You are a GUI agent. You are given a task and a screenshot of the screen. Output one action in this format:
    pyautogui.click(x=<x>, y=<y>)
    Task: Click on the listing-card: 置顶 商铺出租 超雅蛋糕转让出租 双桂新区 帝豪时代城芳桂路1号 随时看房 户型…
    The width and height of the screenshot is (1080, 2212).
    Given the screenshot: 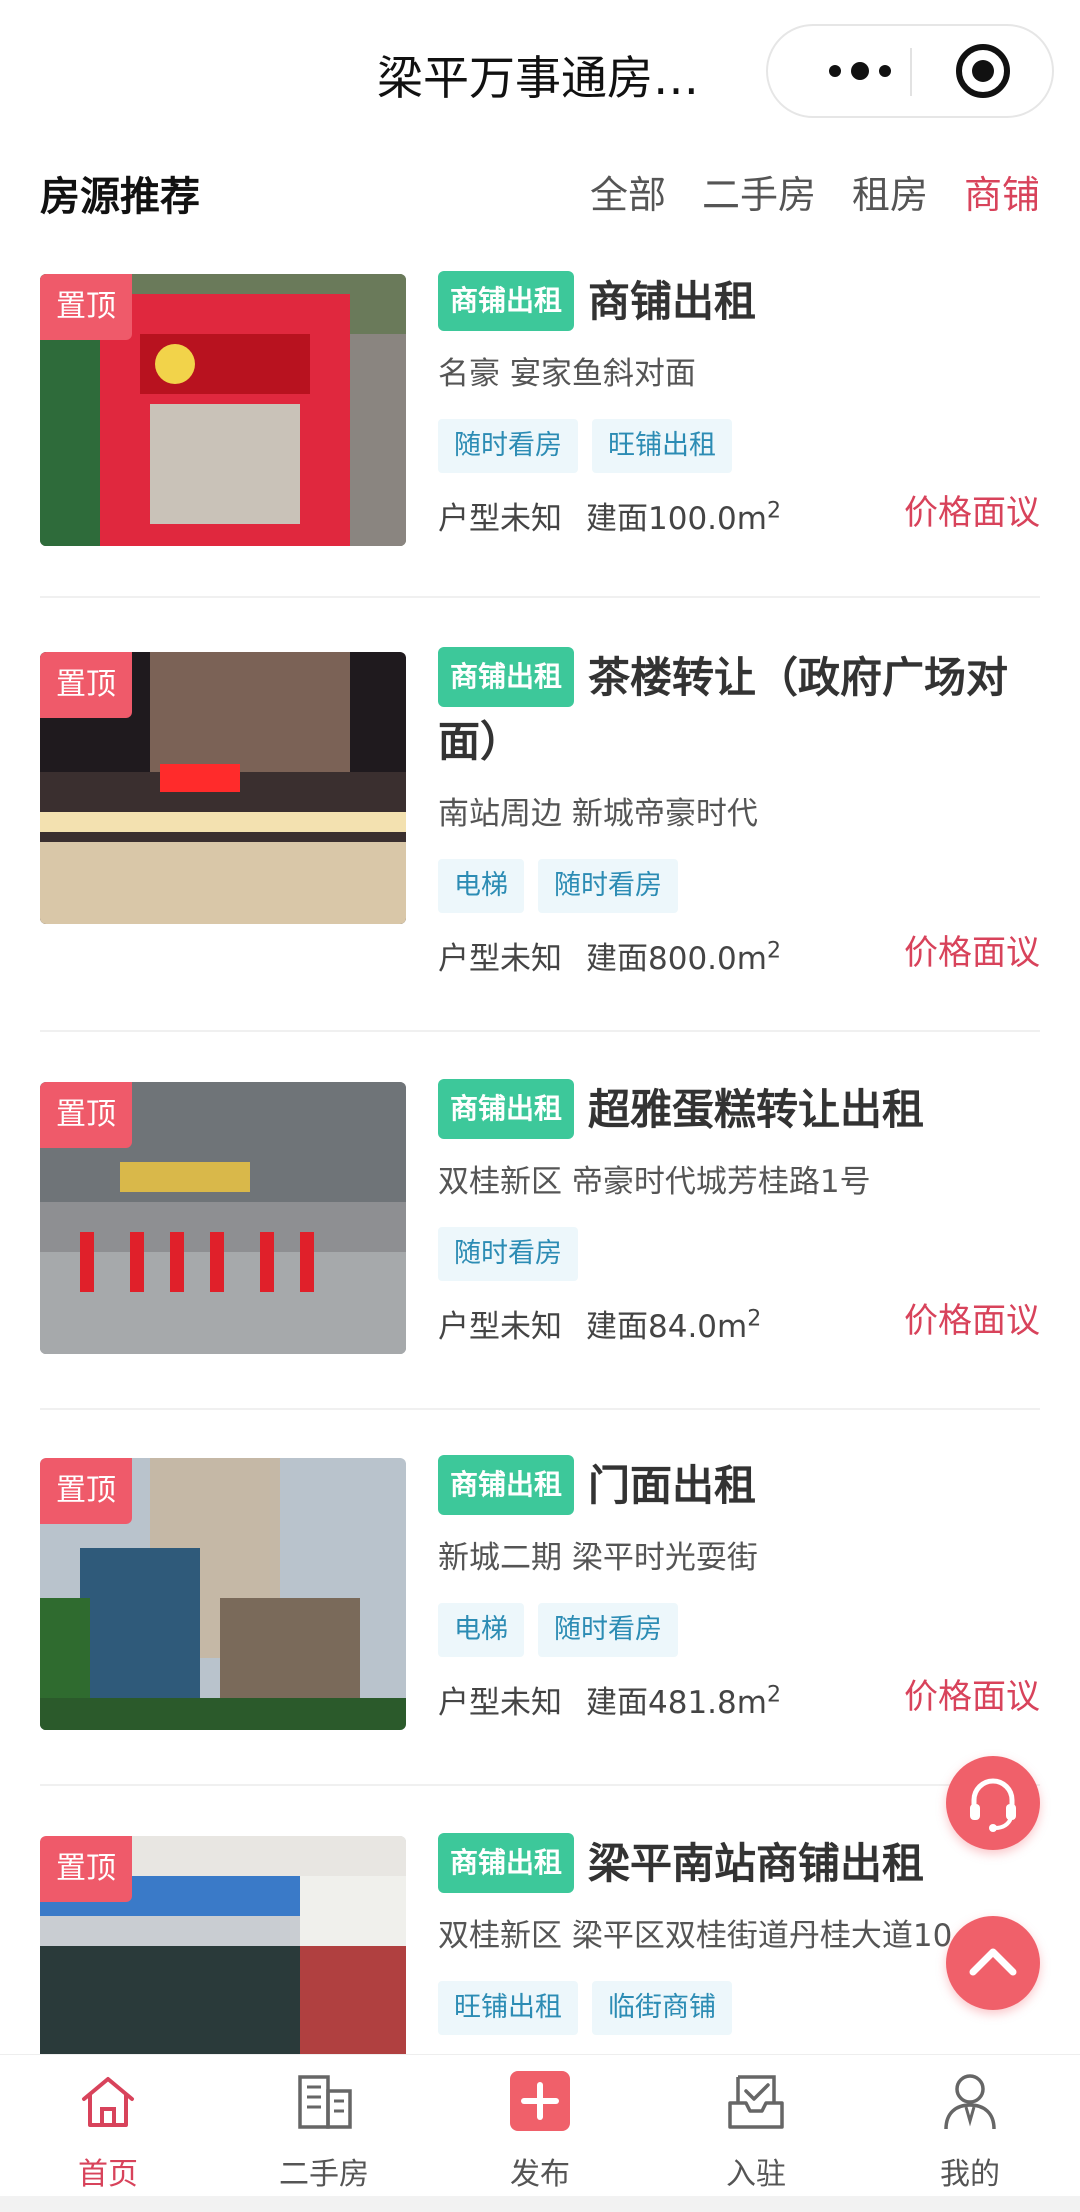 What is the action you would take?
    pyautogui.click(x=540, y=1239)
    